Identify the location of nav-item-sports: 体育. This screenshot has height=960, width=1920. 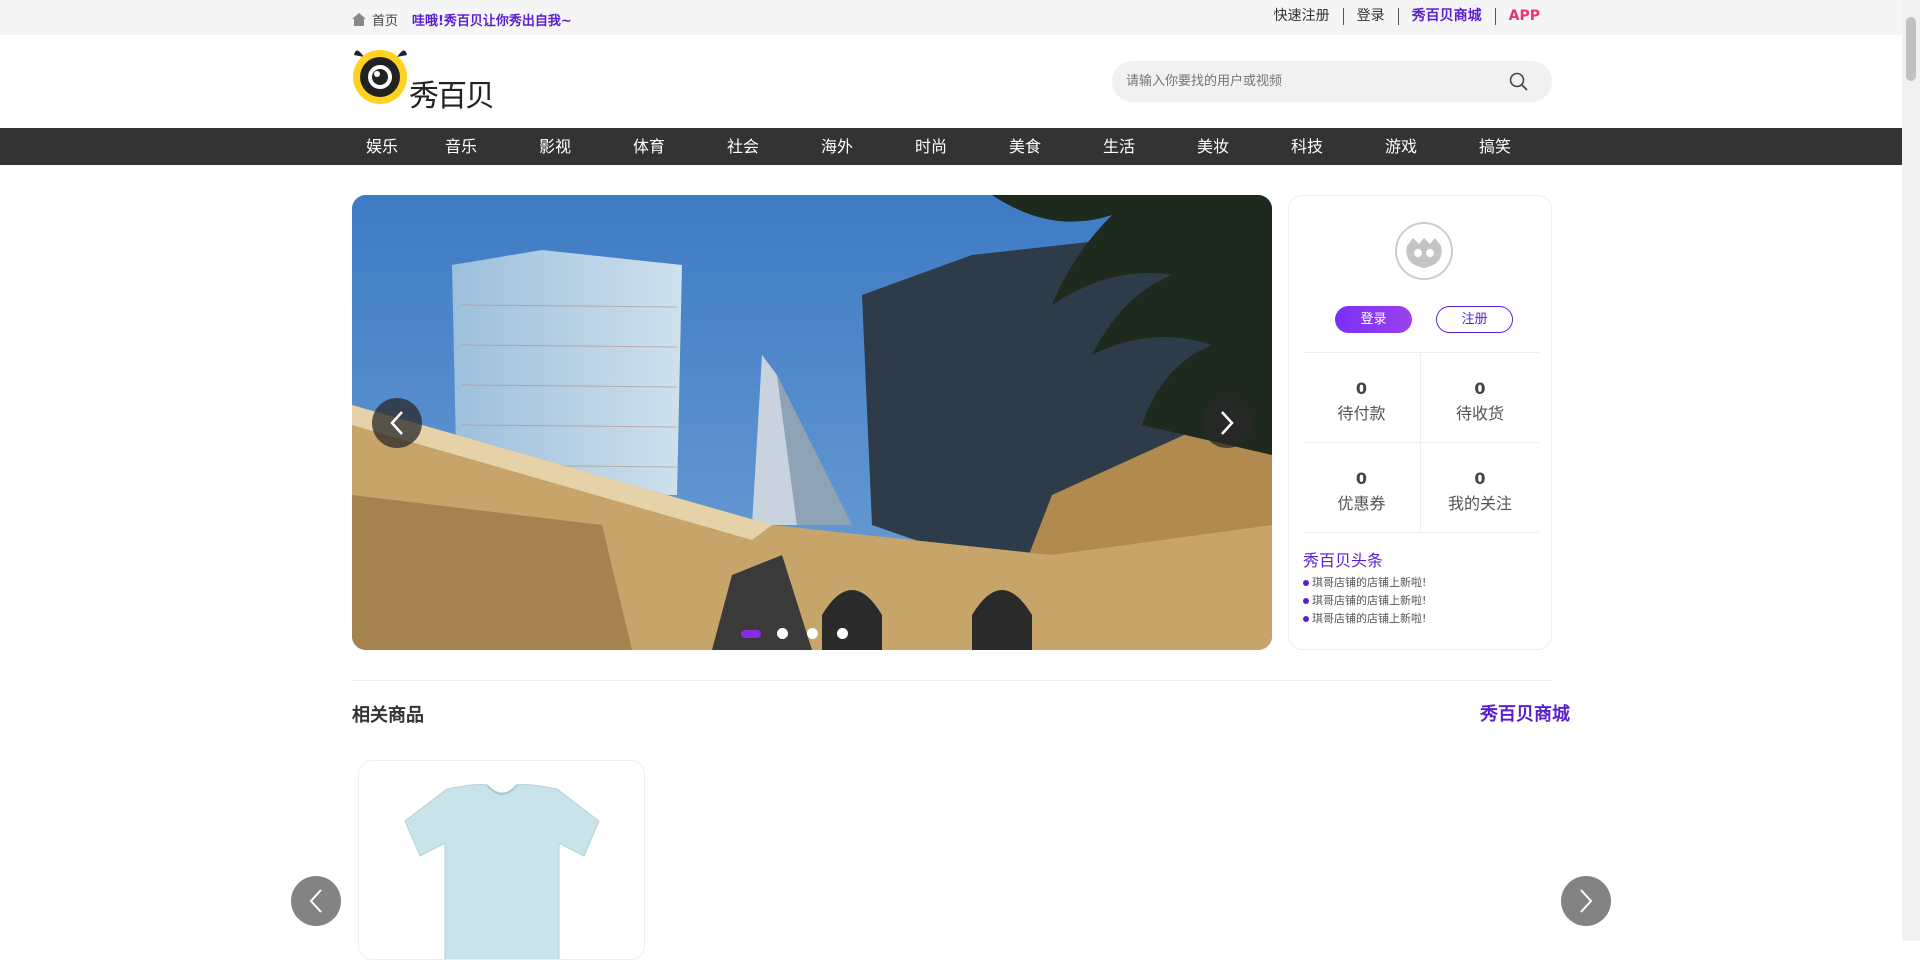
(649, 146).